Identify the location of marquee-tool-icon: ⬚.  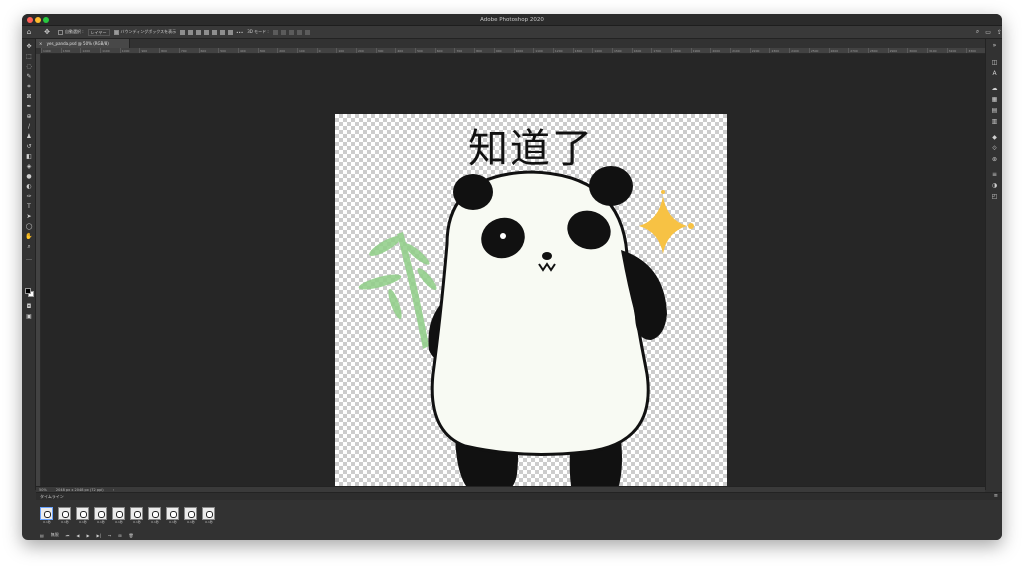
(29, 57).